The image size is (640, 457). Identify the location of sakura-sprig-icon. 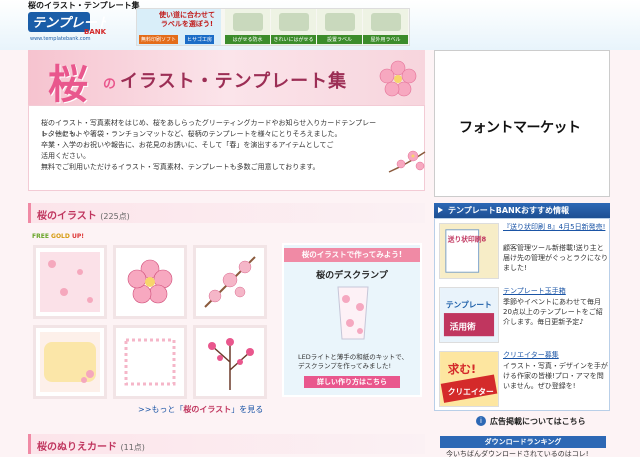
(407, 161).